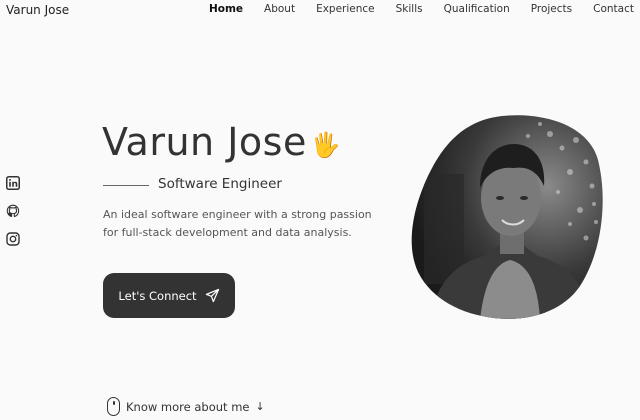 The width and height of the screenshot is (640, 420). What do you see at coordinates (326, 144) in the screenshot?
I see `waving-hand-icon: 🖐` at bounding box center [326, 144].